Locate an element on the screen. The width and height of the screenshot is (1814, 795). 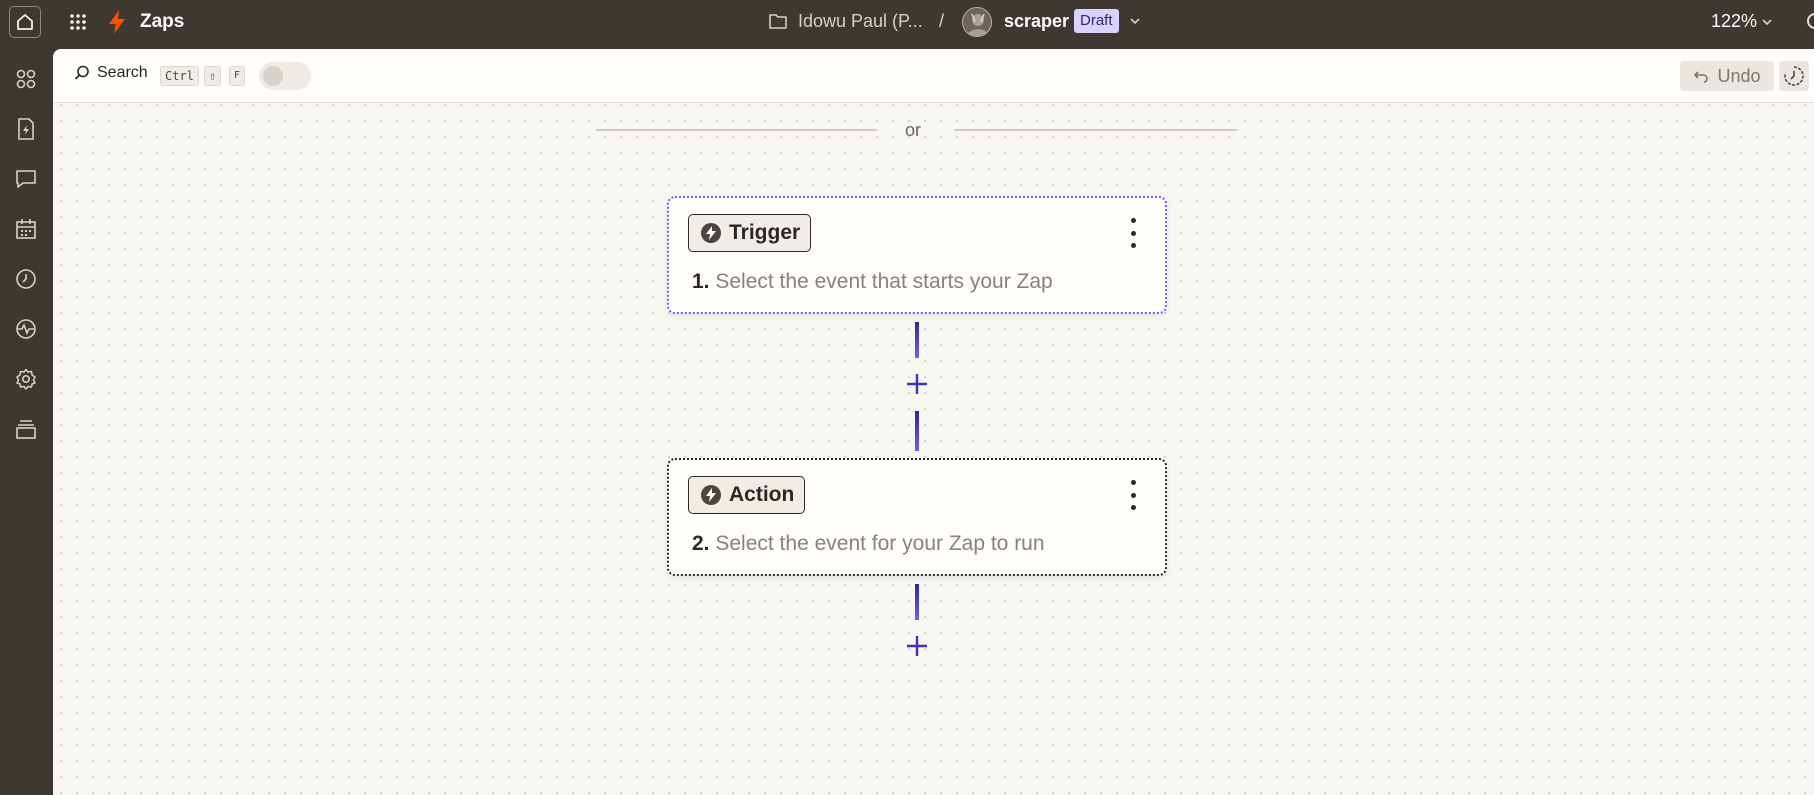
sidebar-item-interfaces is located at coordinates (26, 179).